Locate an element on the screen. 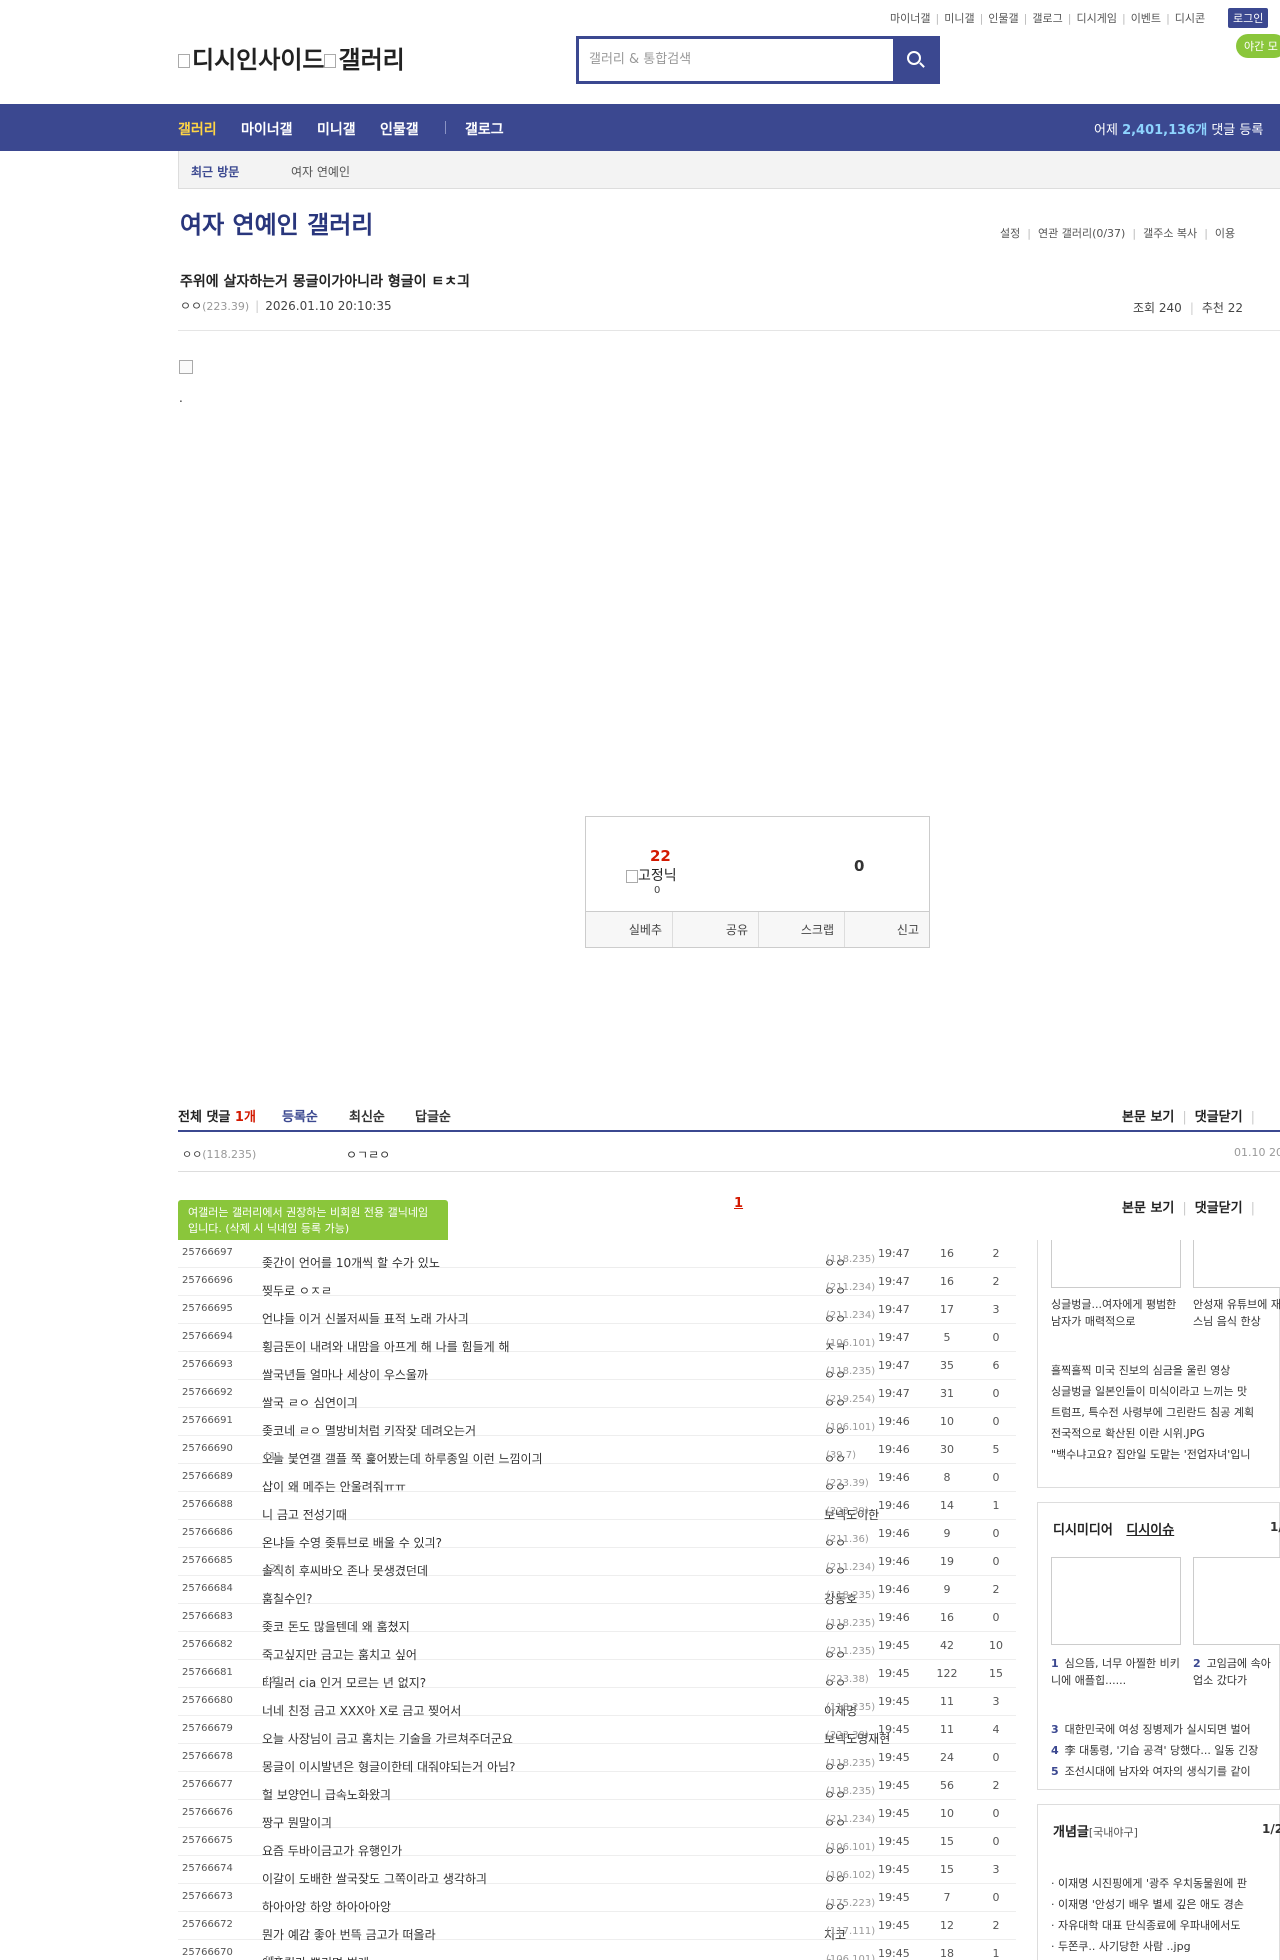  side-list-item: 전국적으로 확산된 이란 시위.JPG is located at coordinates (1165, 1433).